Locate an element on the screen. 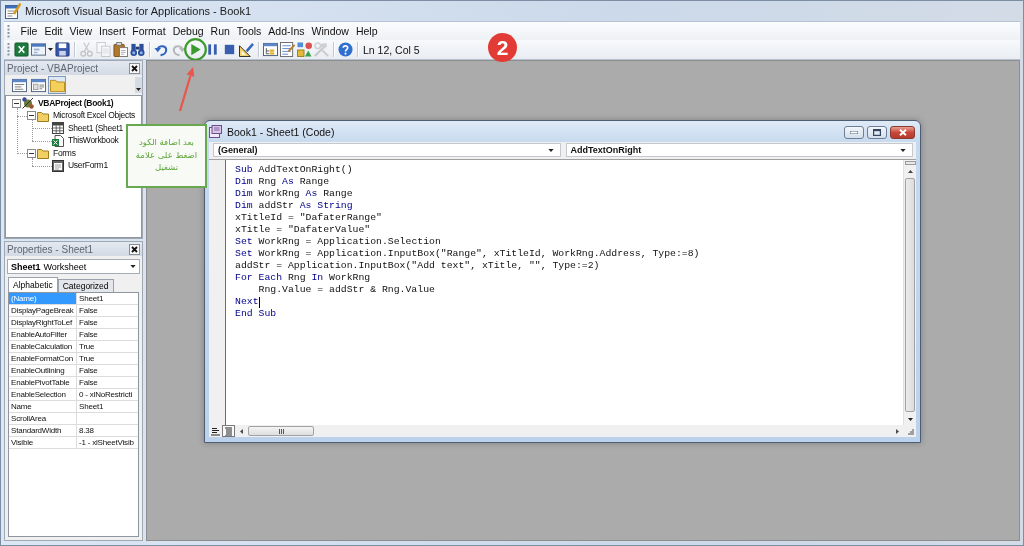 The image size is (1024, 546). menu-item: Help is located at coordinates (366, 31).